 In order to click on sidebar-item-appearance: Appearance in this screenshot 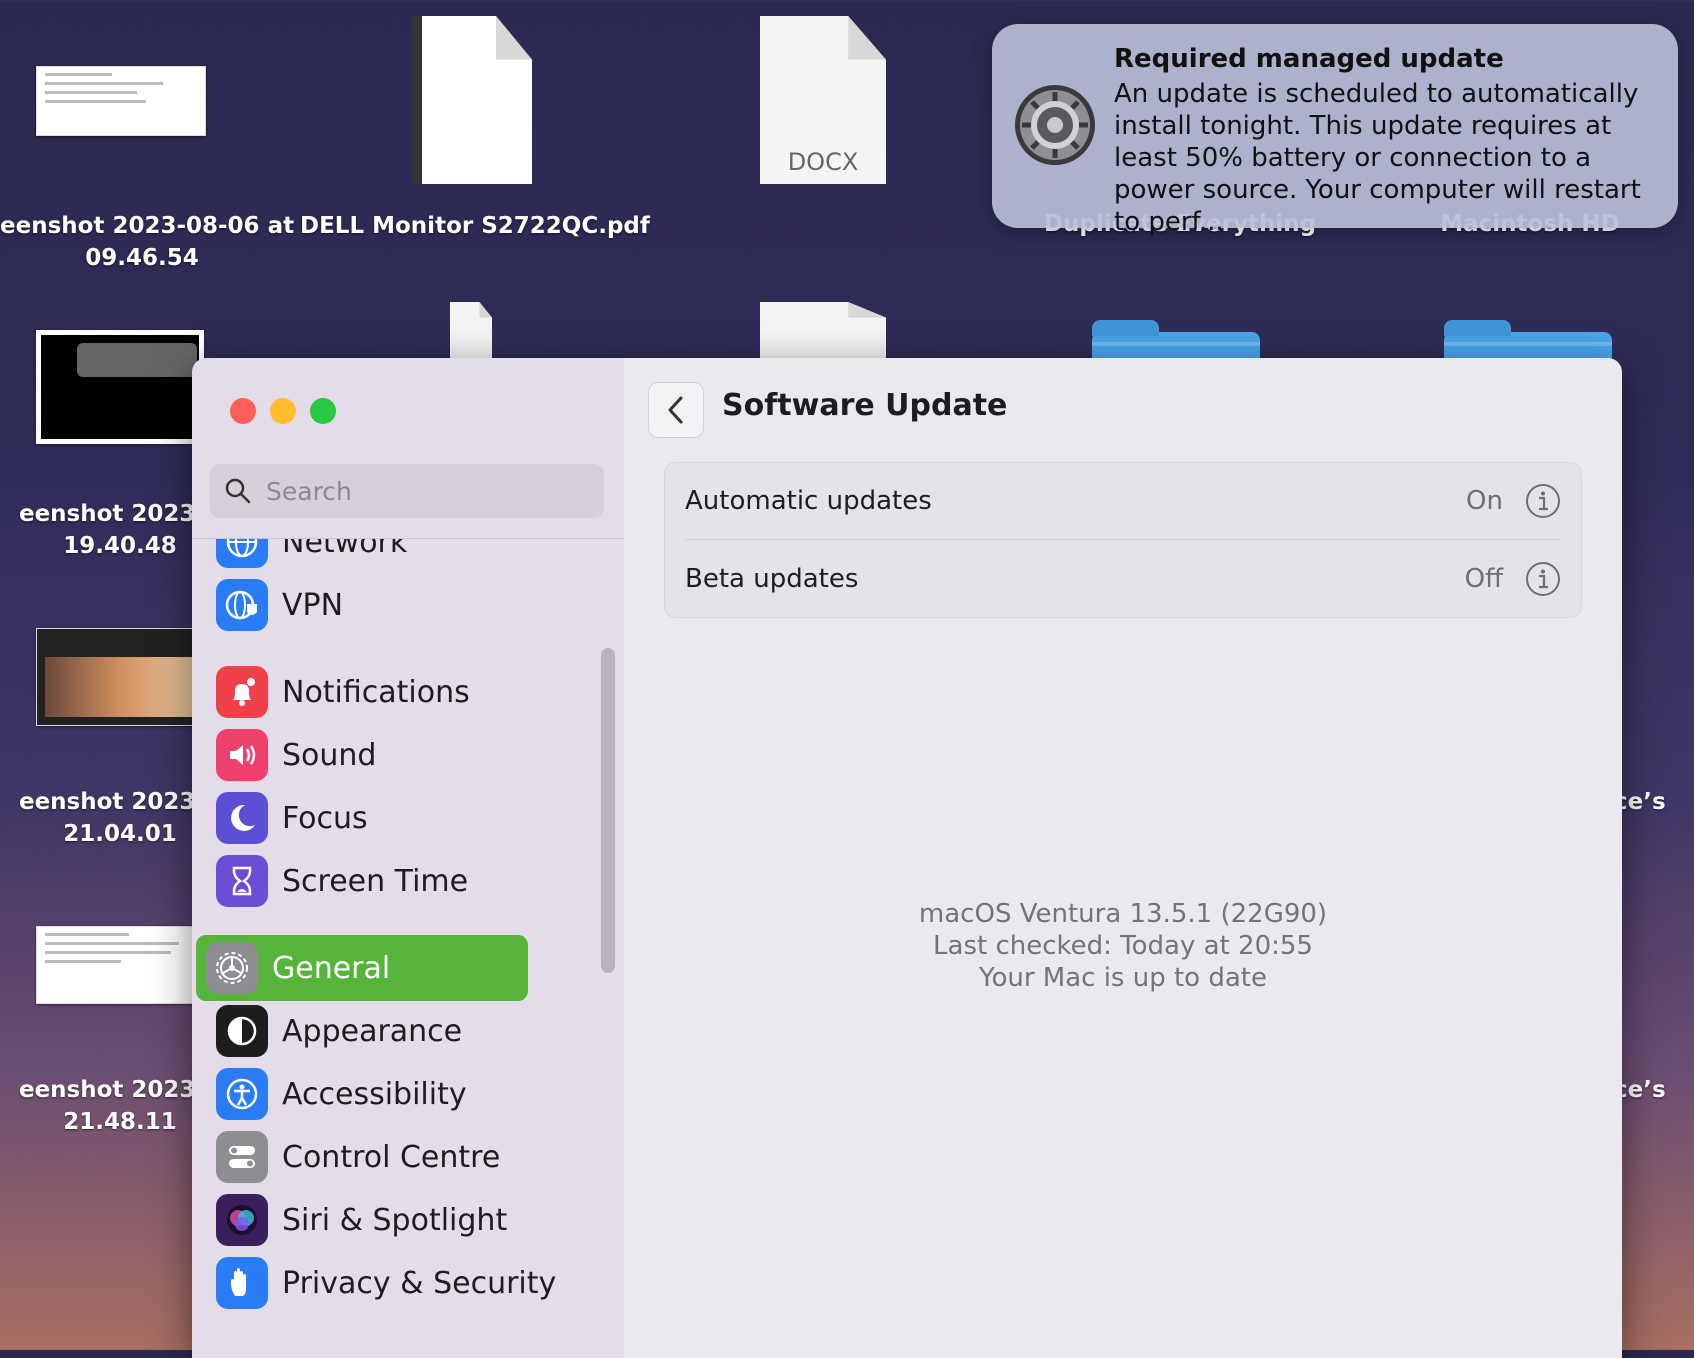, I will do `click(386, 1031)`.